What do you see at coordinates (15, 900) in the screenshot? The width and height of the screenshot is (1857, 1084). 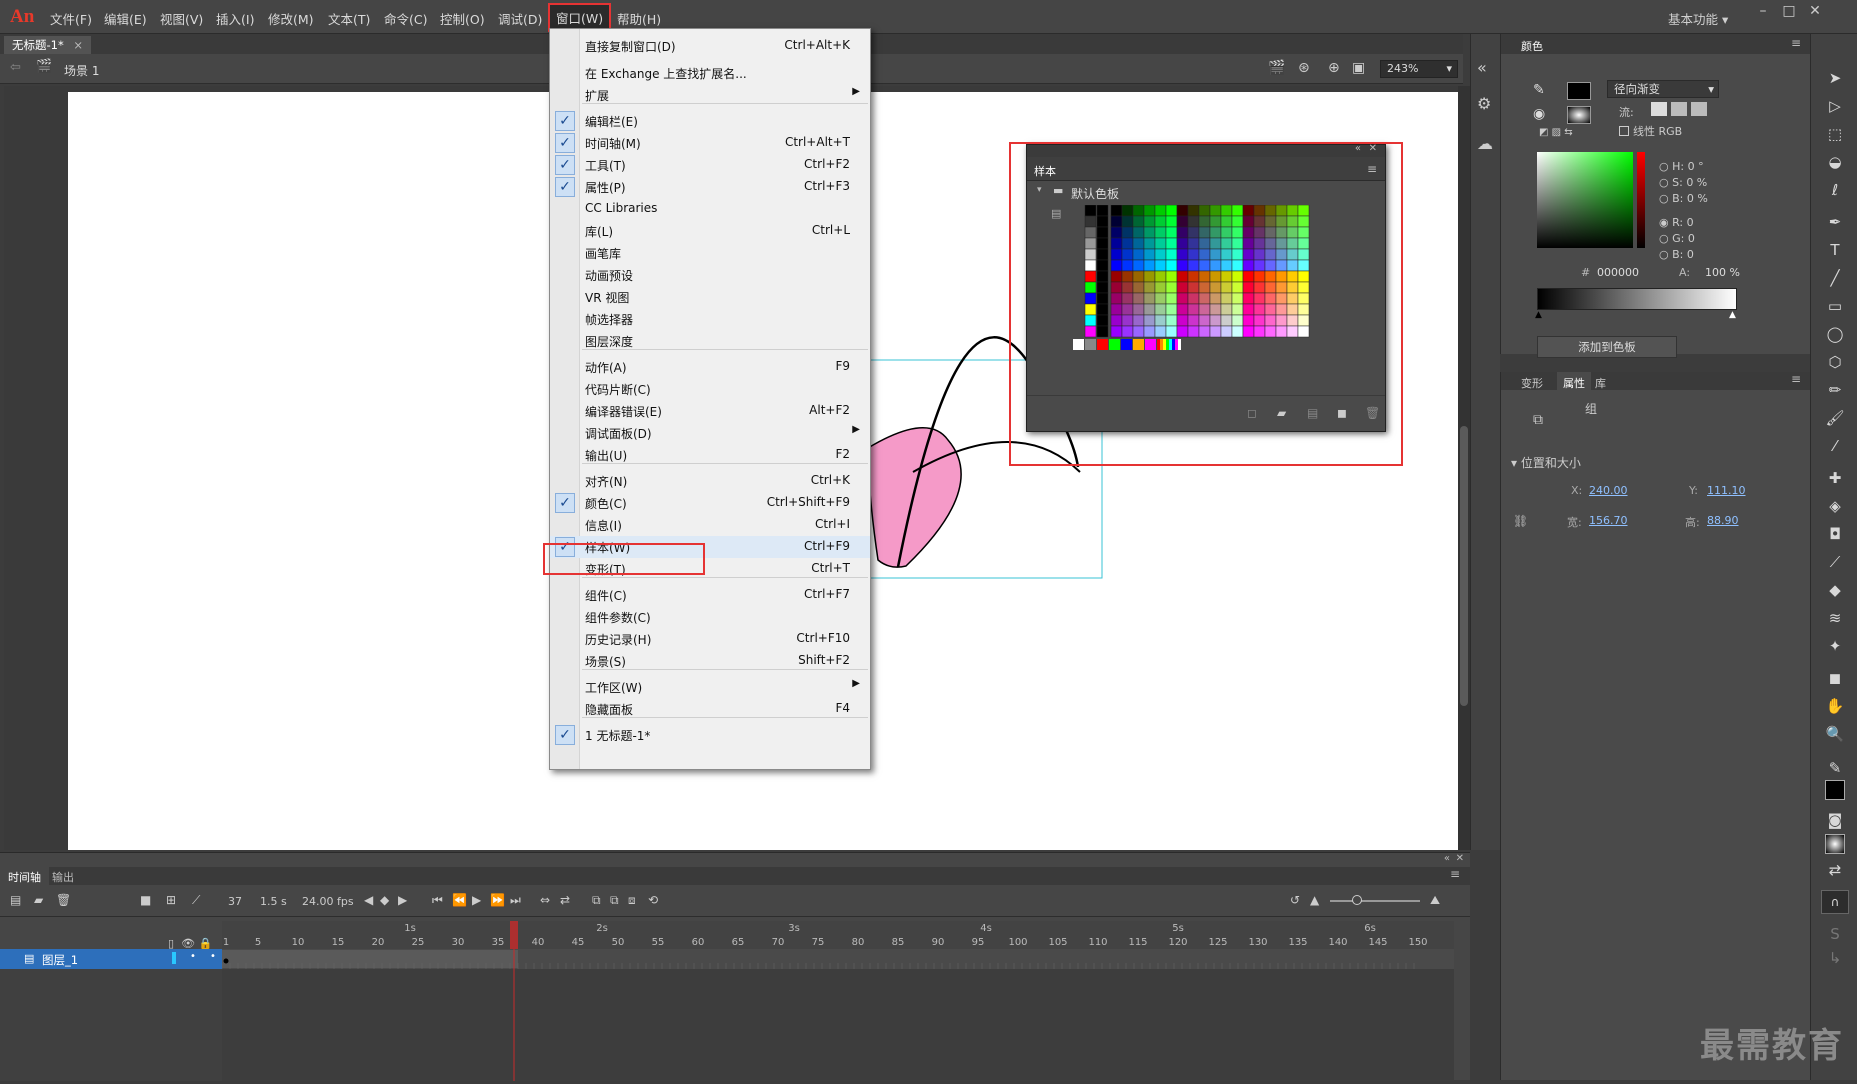 I see `new-layer-icon: ▤` at bounding box center [15, 900].